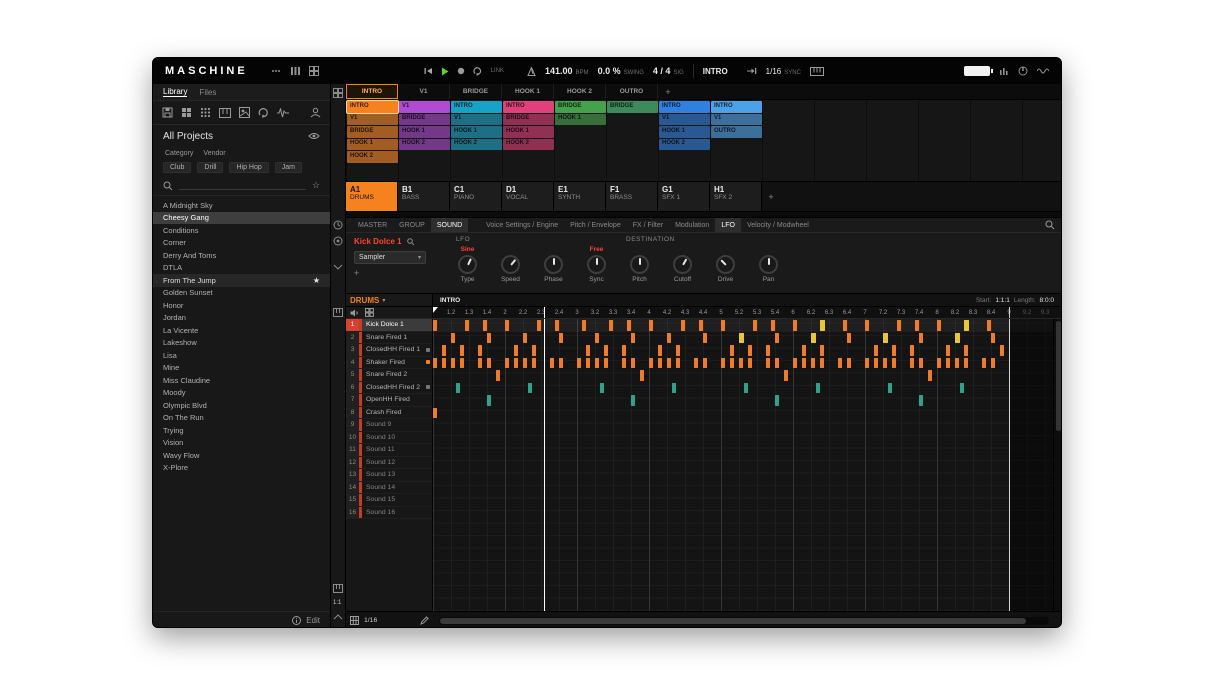 The width and height of the screenshot is (1214, 683). Describe the element at coordinates (461, 71) in the screenshot. I see `record-button` at that location.